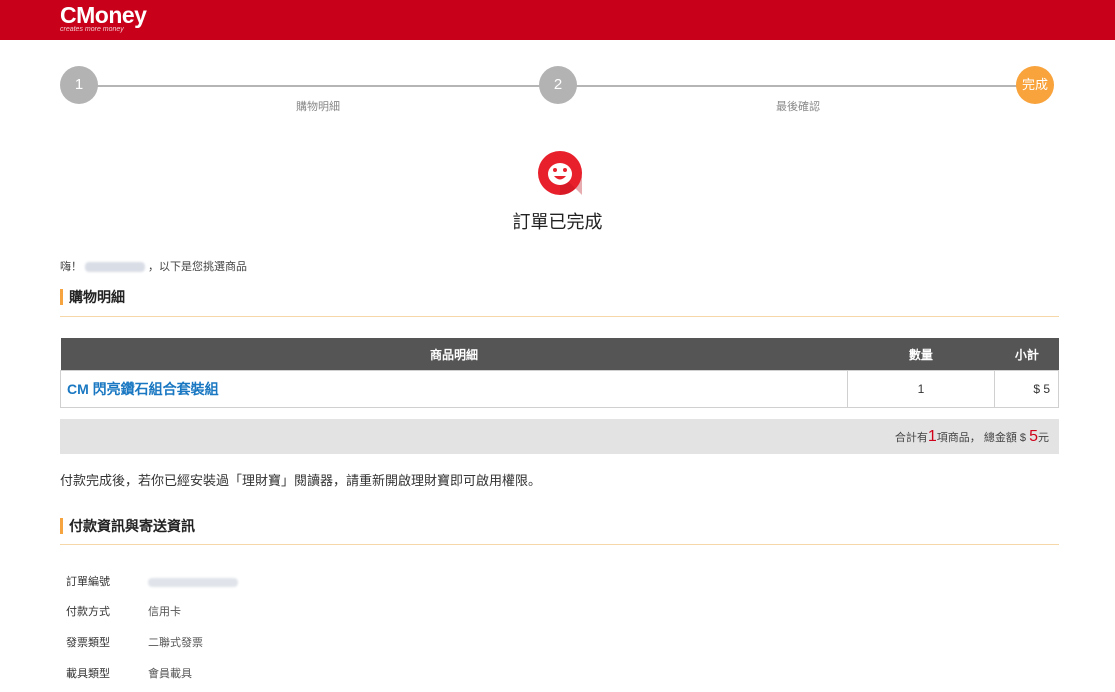 This screenshot has height=692, width=1115. I want to click on summary-unit: 元, so click(1043, 438).